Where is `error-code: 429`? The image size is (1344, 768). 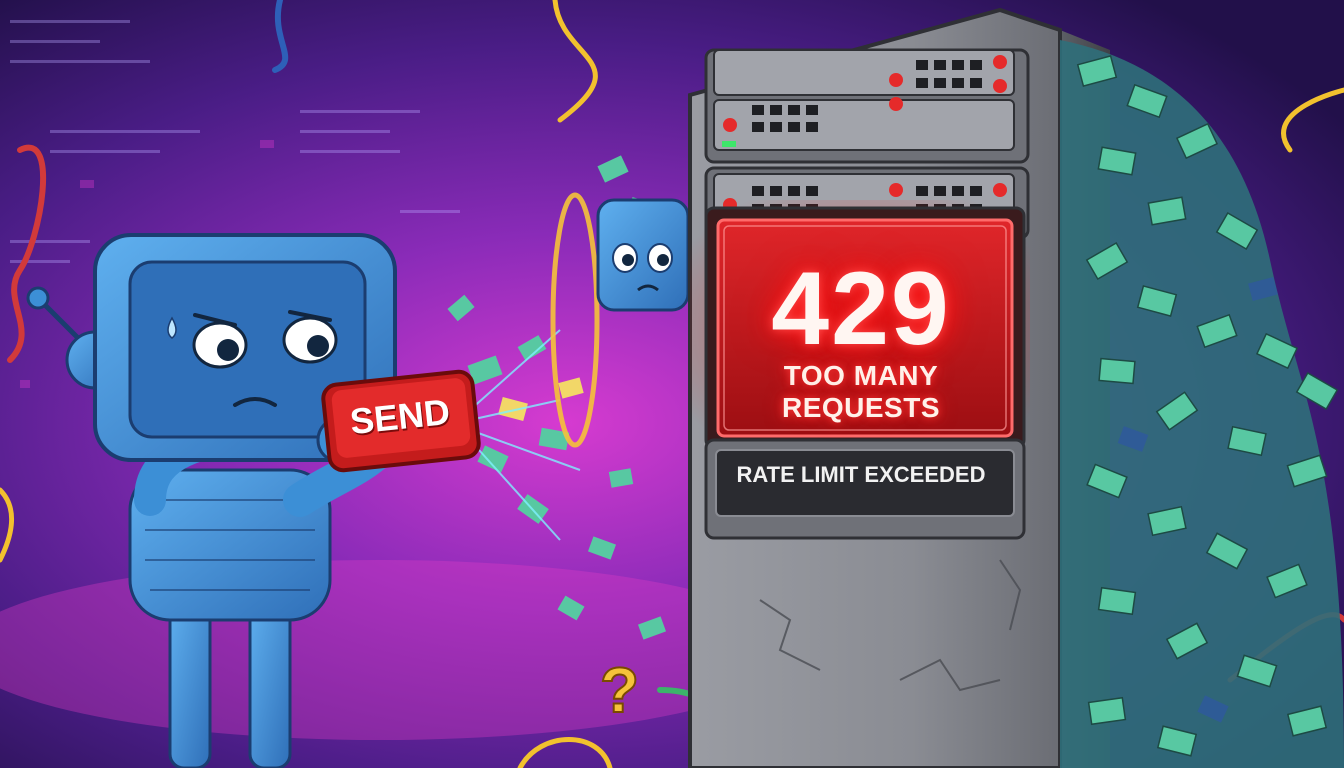 error-code: 429 is located at coordinates (861, 309).